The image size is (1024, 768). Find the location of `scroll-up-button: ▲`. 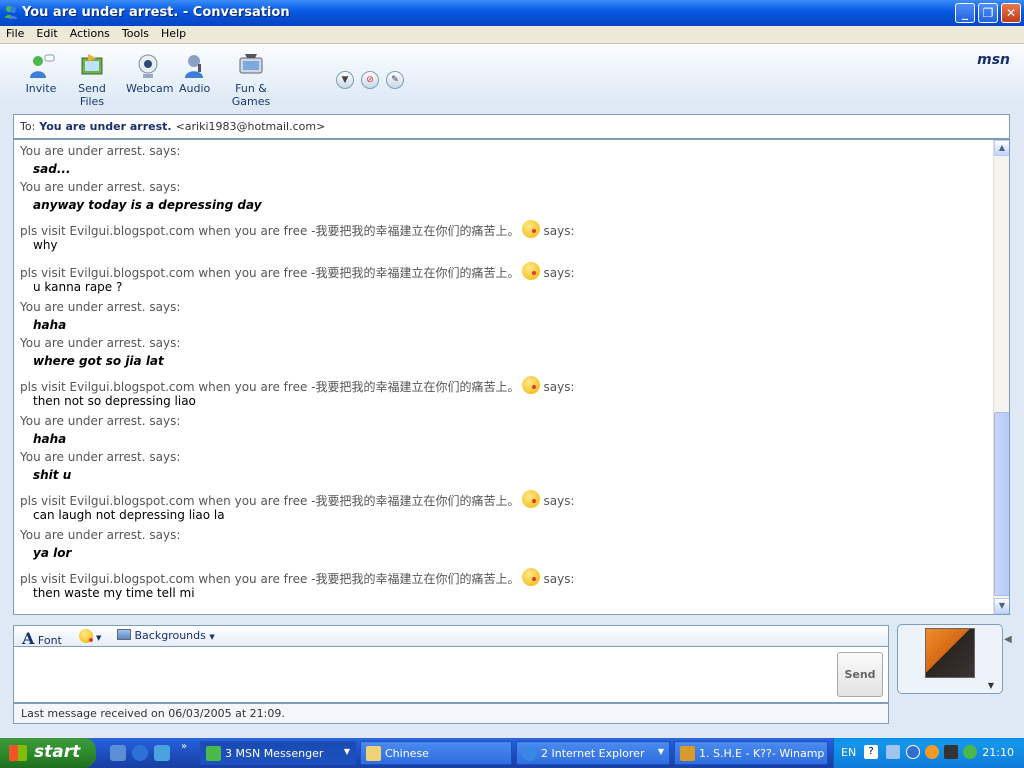

scroll-up-button: ▲ is located at coordinates (1001, 148).